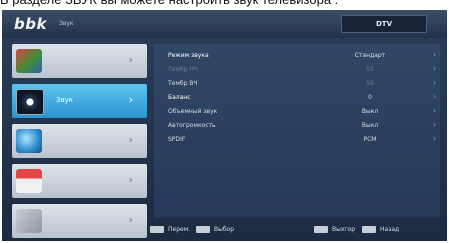  I want to click on setting-value: Стандарт, so click(370, 55).